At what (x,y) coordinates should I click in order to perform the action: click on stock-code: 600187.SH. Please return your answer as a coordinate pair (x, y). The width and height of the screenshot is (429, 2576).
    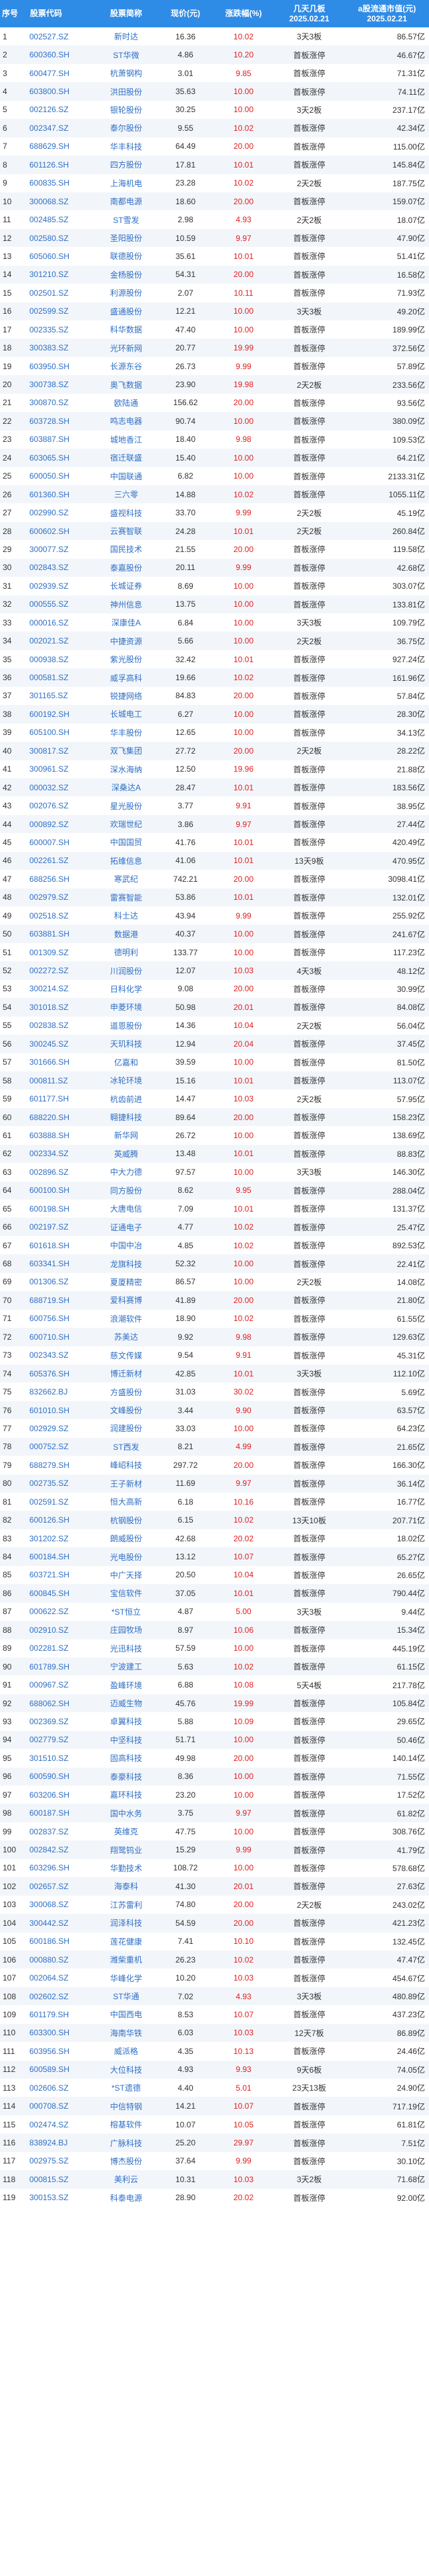
    Looking at the image, I should click on (62, 1813).